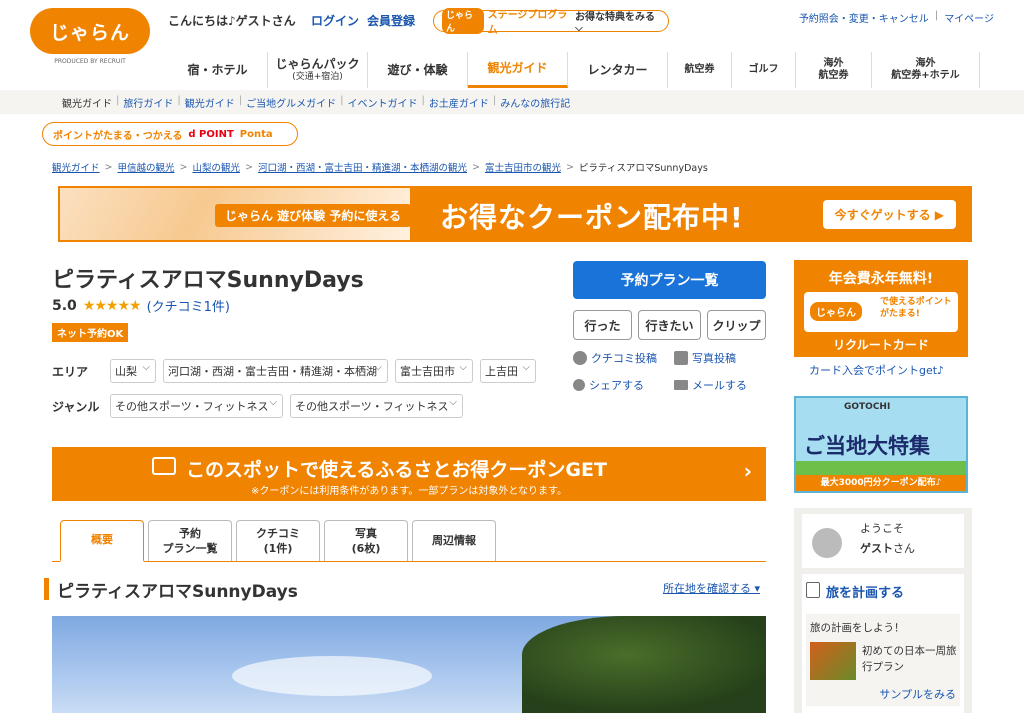  What do you see at coordinates (736, 325) in the screenshot?
I see `clip-button: クリップ` at bounding box center [736, 325].